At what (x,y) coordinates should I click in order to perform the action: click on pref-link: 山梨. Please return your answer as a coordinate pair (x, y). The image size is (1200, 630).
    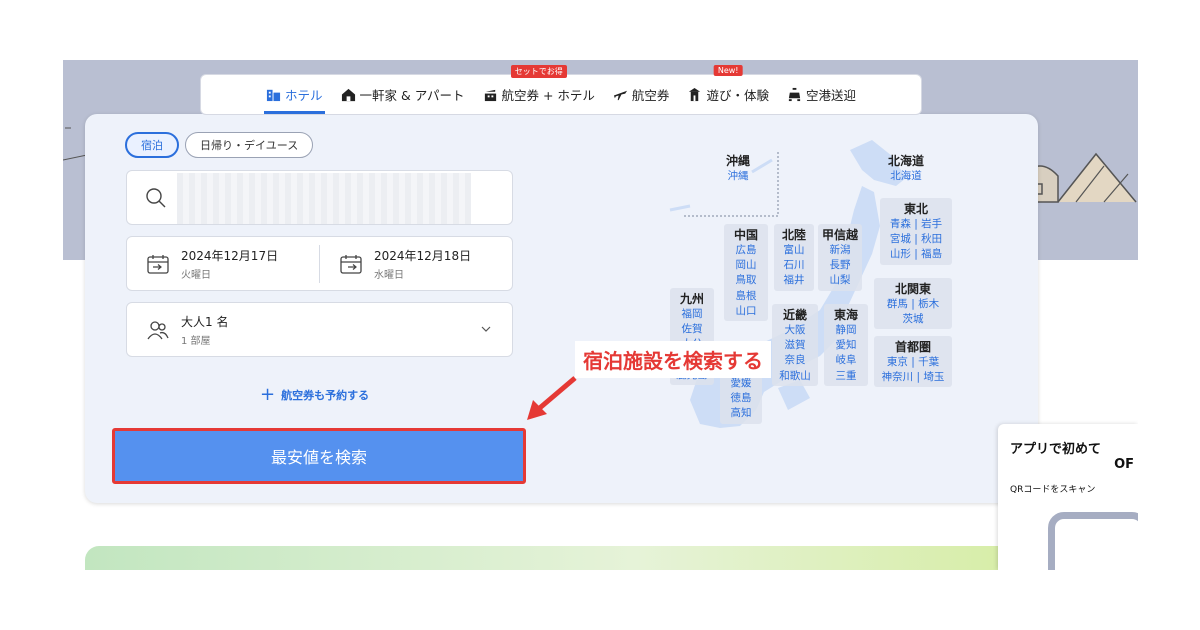
    Looking at the image, I should click on (840, 280).